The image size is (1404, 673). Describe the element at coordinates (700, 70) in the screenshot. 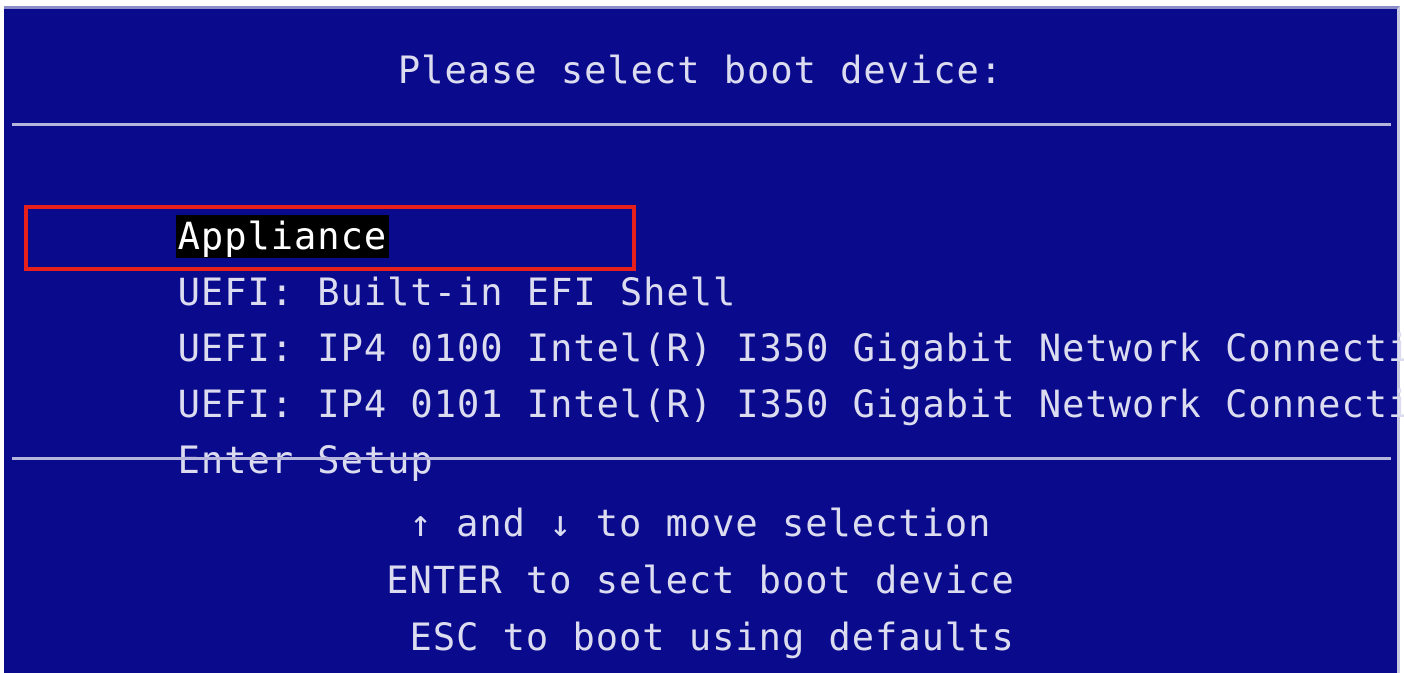

I see `page-title: Please select boot device:` at that location.